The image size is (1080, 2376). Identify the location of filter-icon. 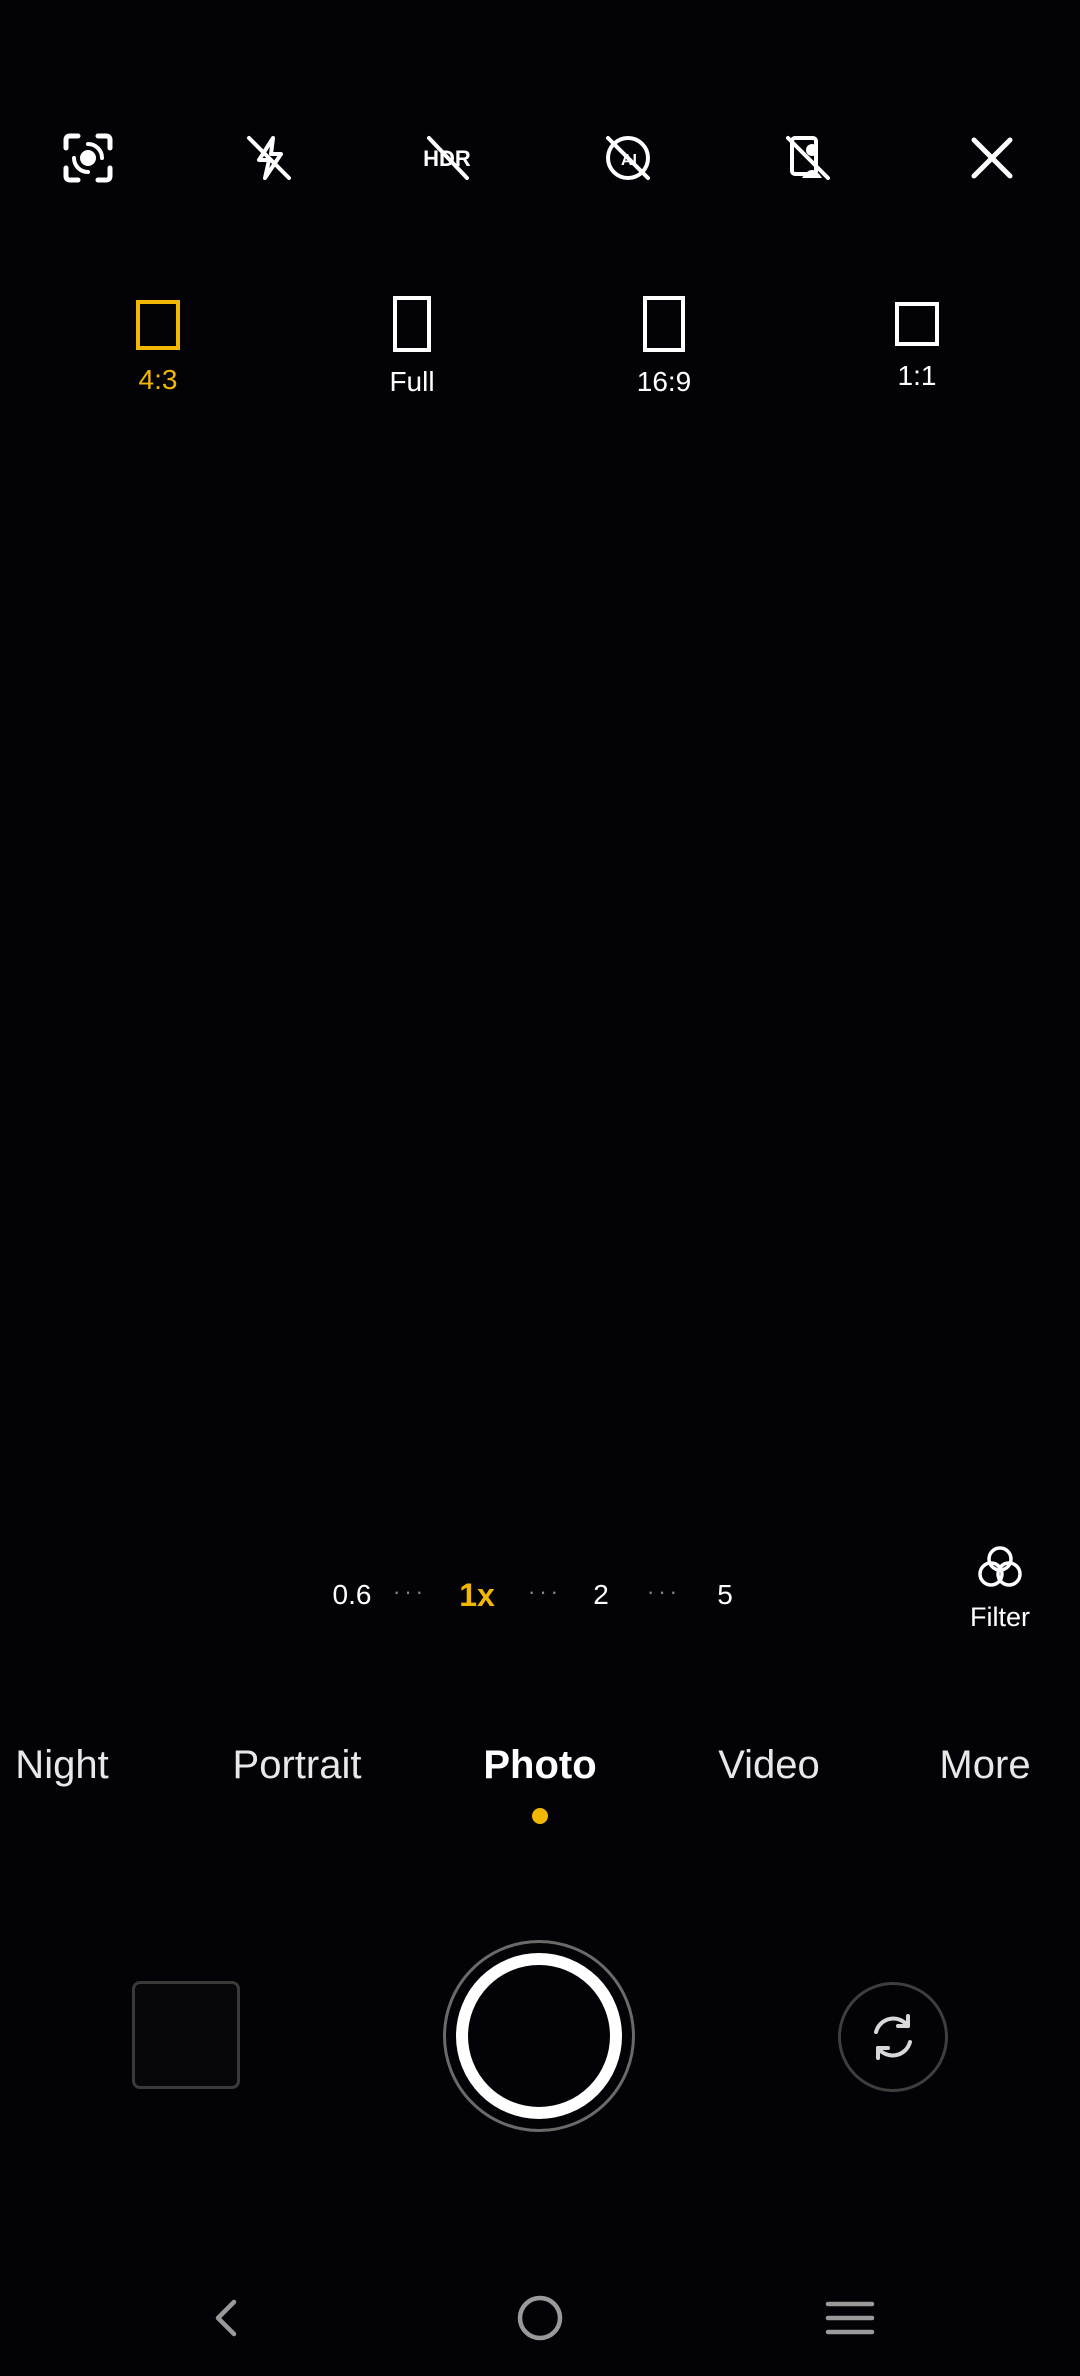
(1000, 1566).